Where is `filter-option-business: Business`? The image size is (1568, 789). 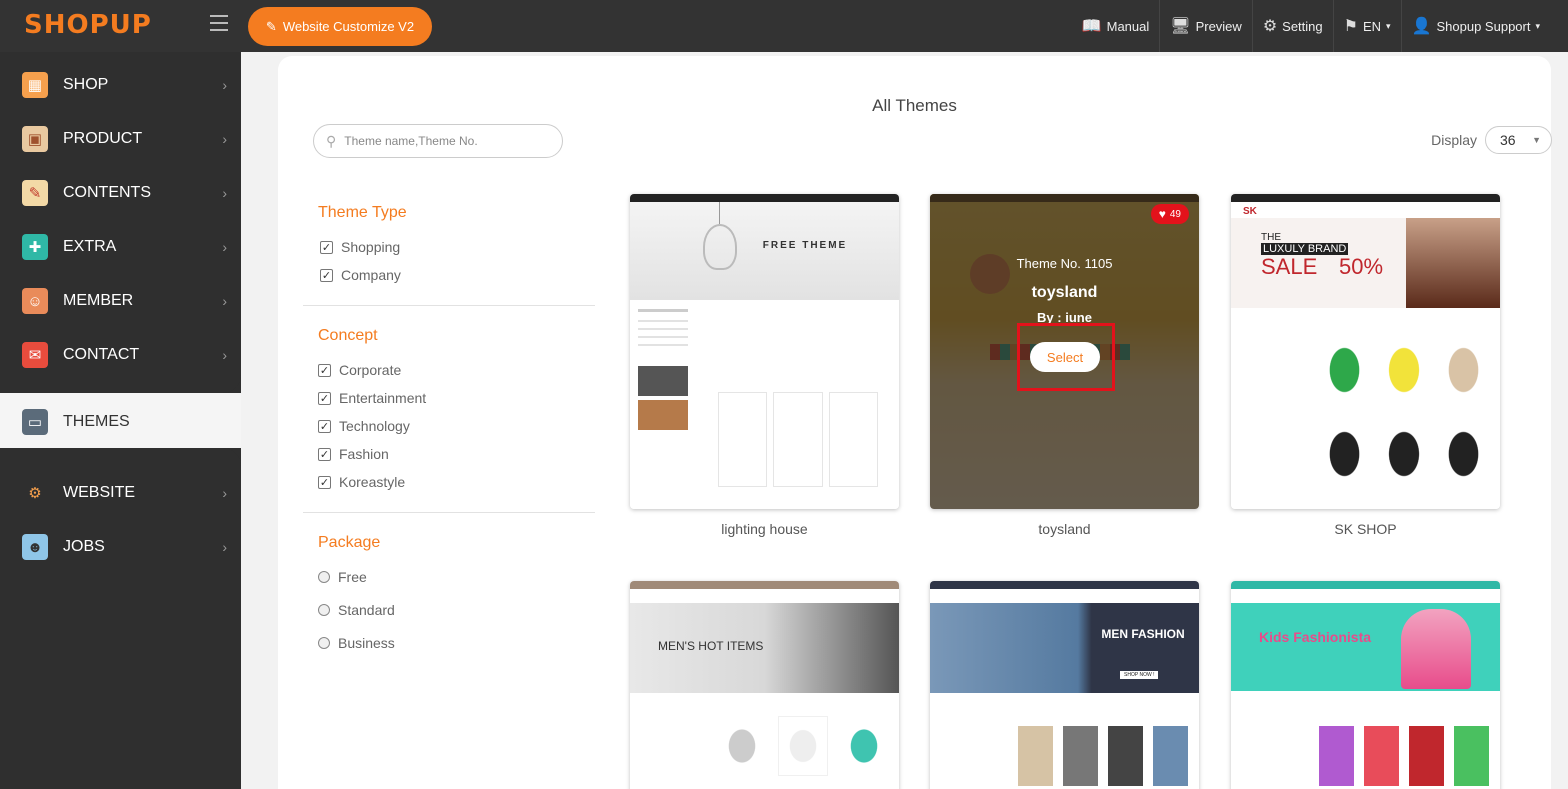 filter-option-business: Business is located at coordinates (356, 643).